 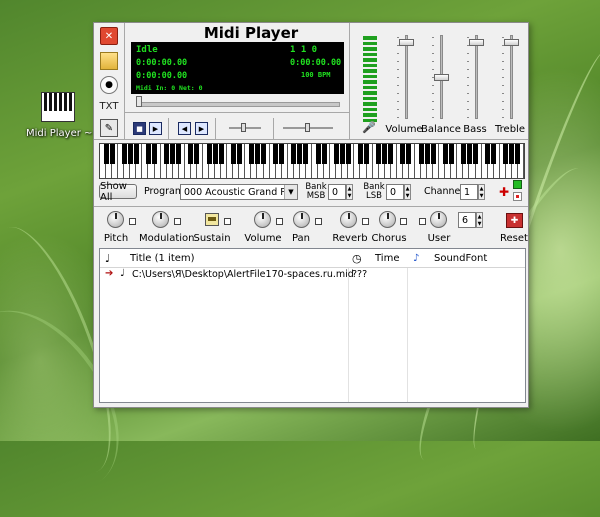 What do you see at coordinates (406, 77) in the screenshot?
I see `volume-slider-track` at bounding box center [406, 77].